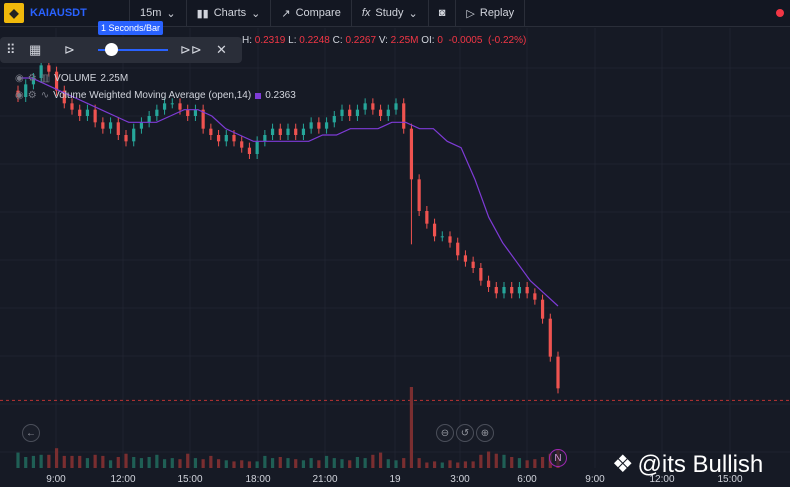 The height and width of the screenshot is (487, 790). Describe the element at coordinates (595, 479) in the screenshot. I see `time-tick-label: 9:00` at that location.